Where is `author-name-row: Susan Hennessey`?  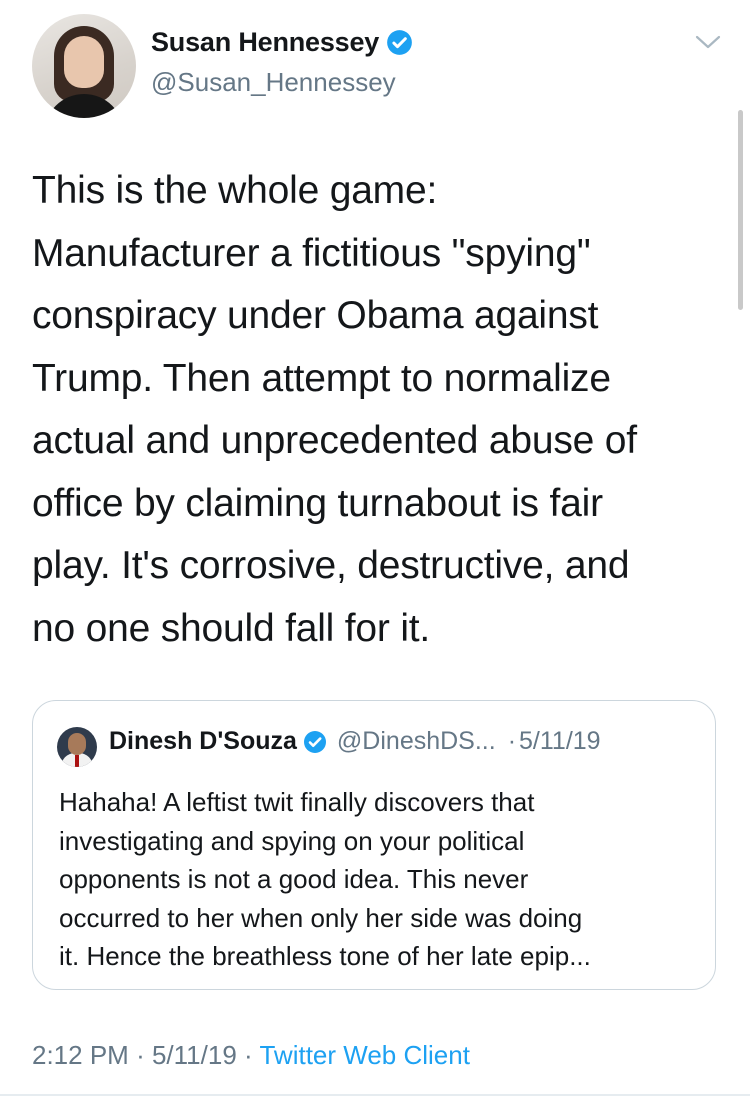 author-name-row: Susan Hennessey is located at coordinates (282, 42).